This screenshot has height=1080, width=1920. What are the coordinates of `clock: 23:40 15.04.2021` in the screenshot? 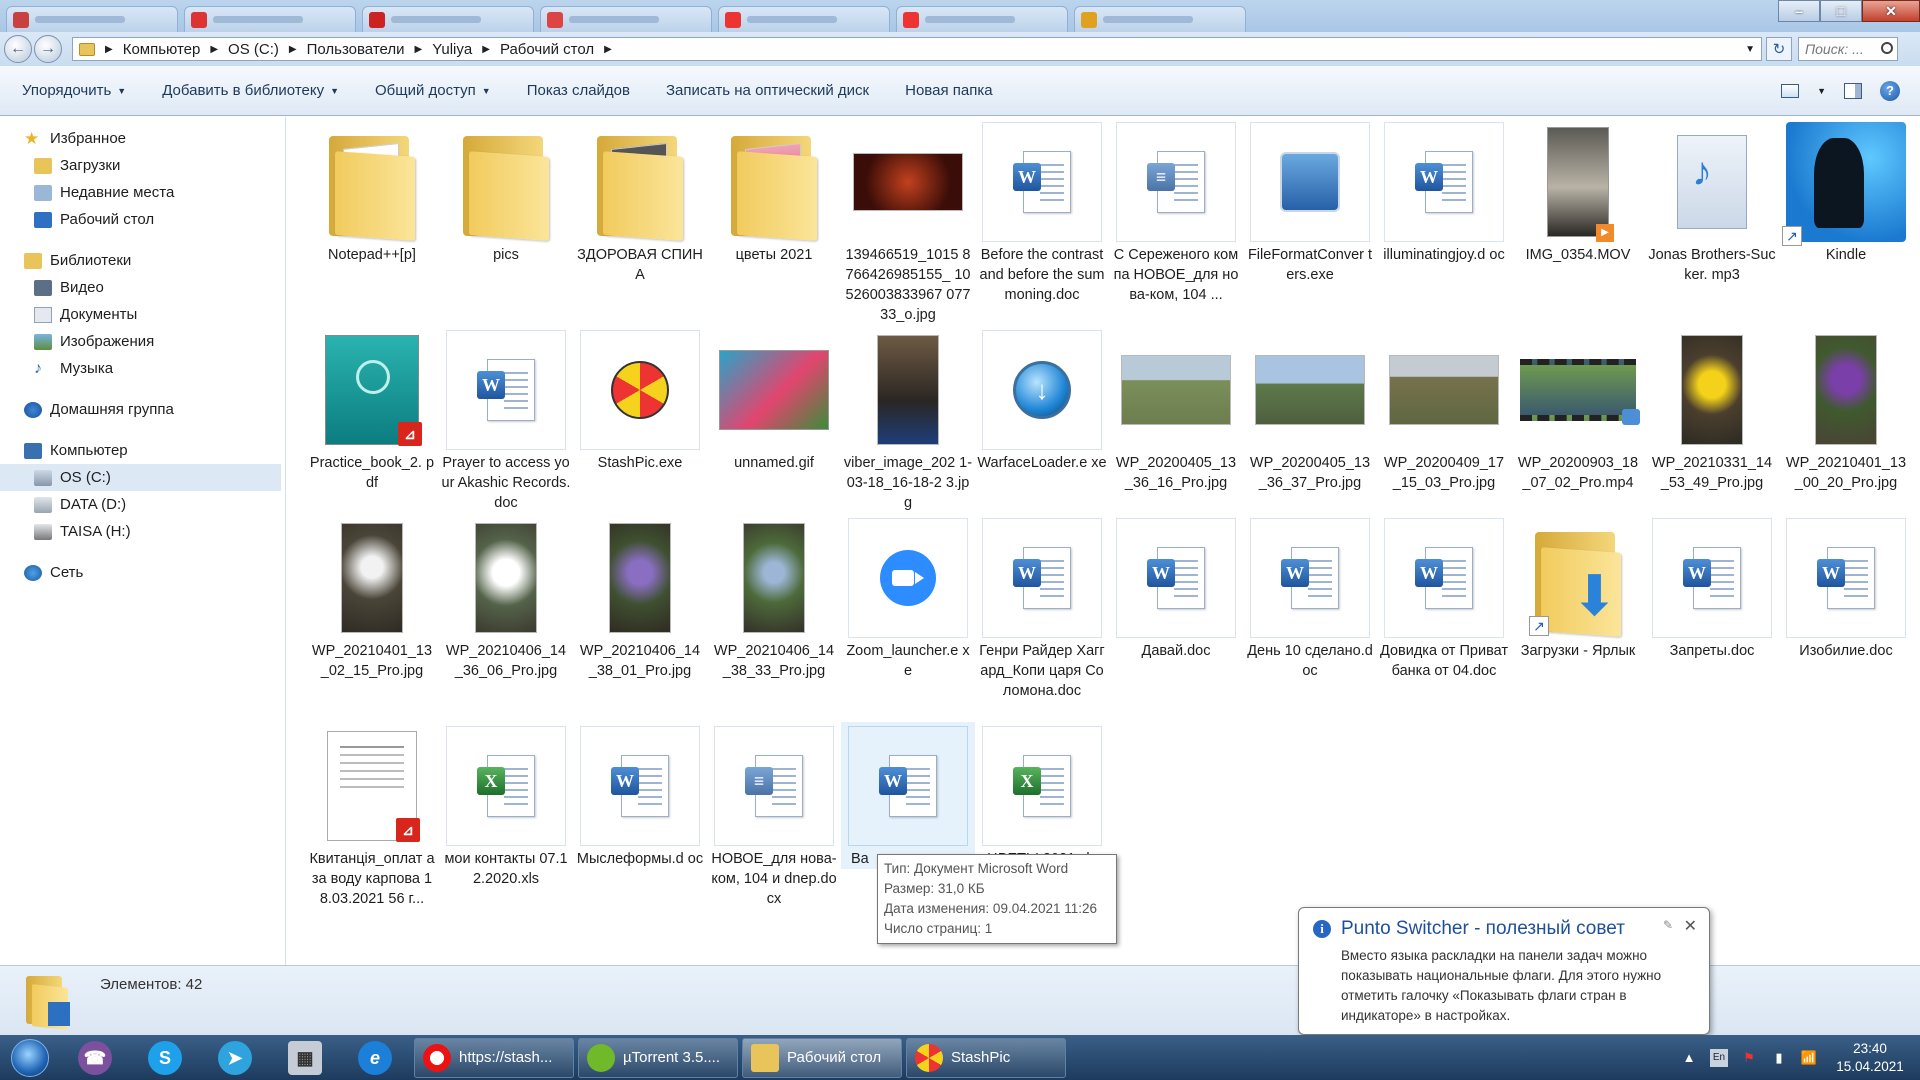 It's located at (1870, 1058).